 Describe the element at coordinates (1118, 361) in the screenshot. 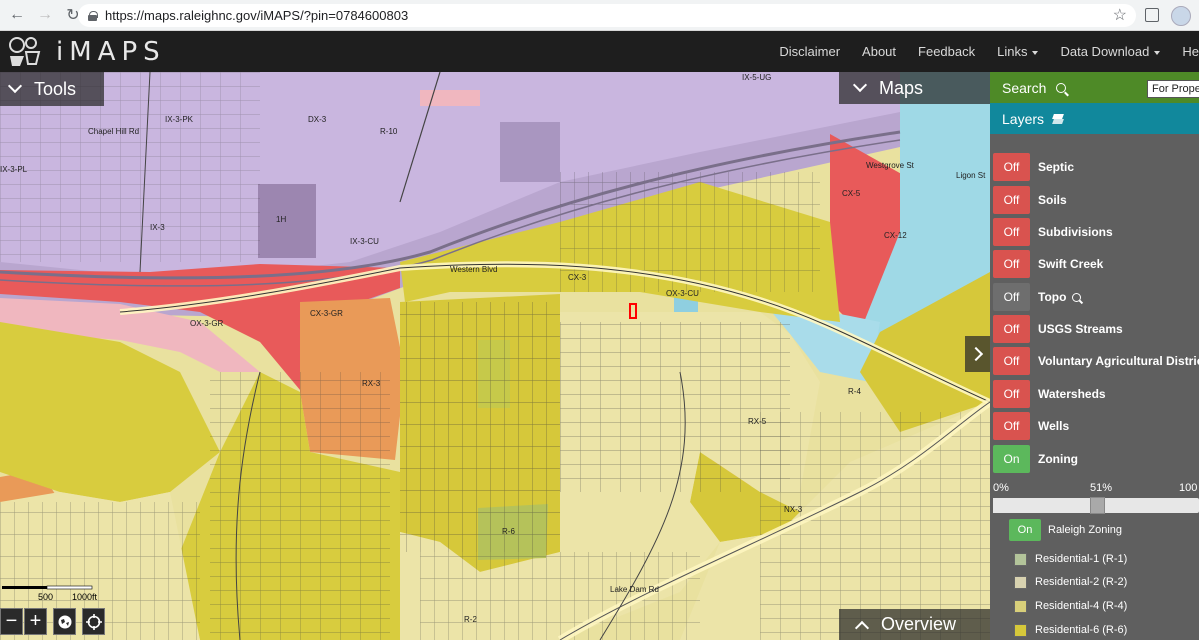

I see `layer-name-voluntary-agricultural: Voluntary Agricultural Districts` at that location.